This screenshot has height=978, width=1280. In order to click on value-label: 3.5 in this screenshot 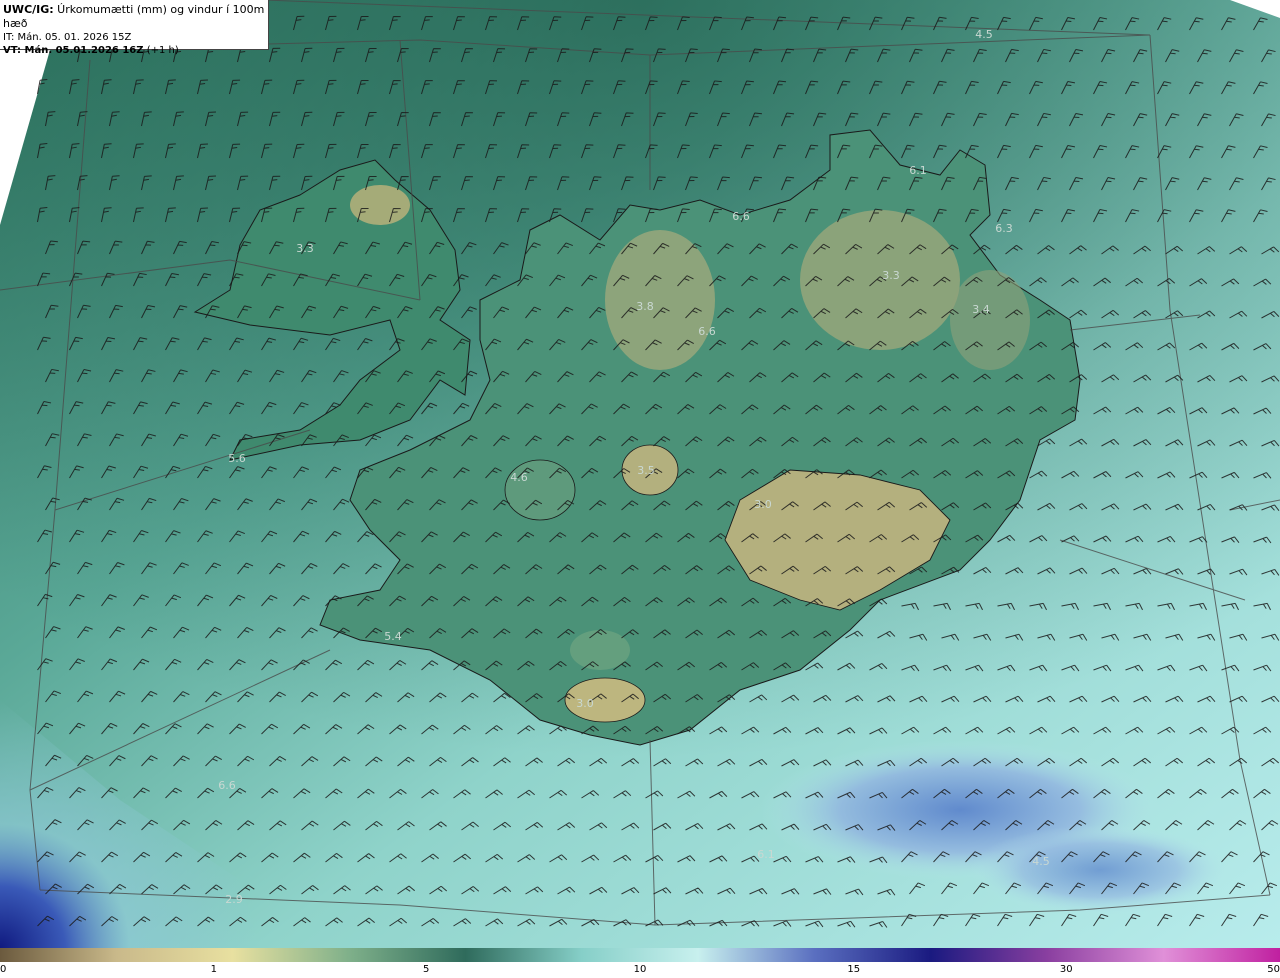, I will do `click(646, 470)`.